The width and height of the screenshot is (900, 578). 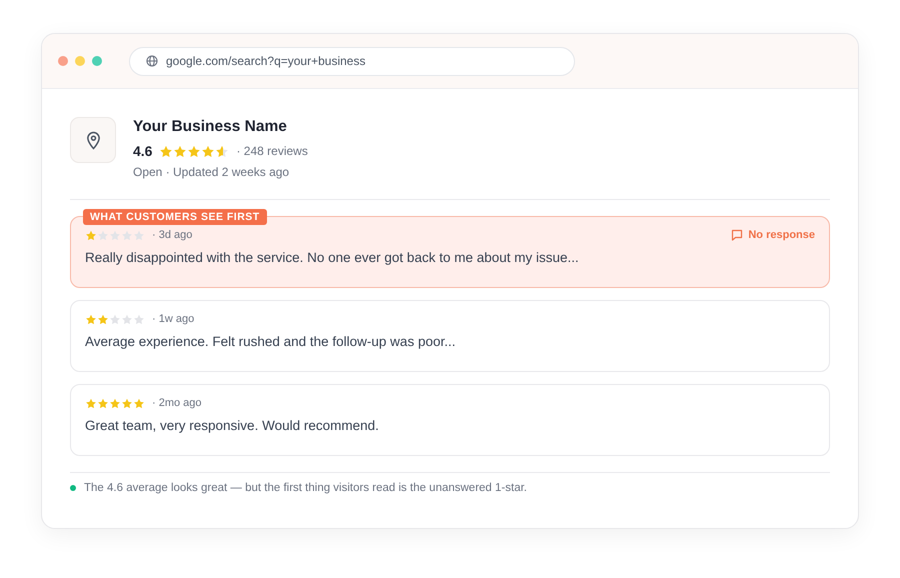 I want to click on warning-label: WHAT CUSTOMERS SEE FIRST, so click(x=175, y=217).